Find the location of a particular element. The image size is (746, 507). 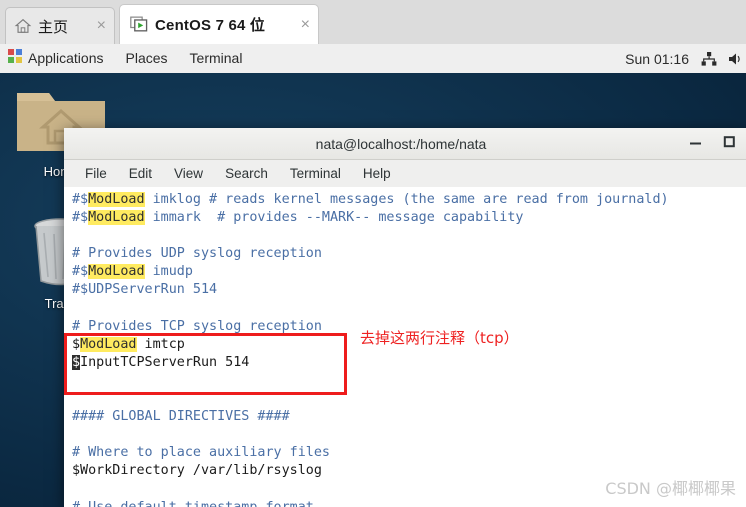

csdn-watermark: CSDN @椰椰椰果 is located at coordinates (670, 488).